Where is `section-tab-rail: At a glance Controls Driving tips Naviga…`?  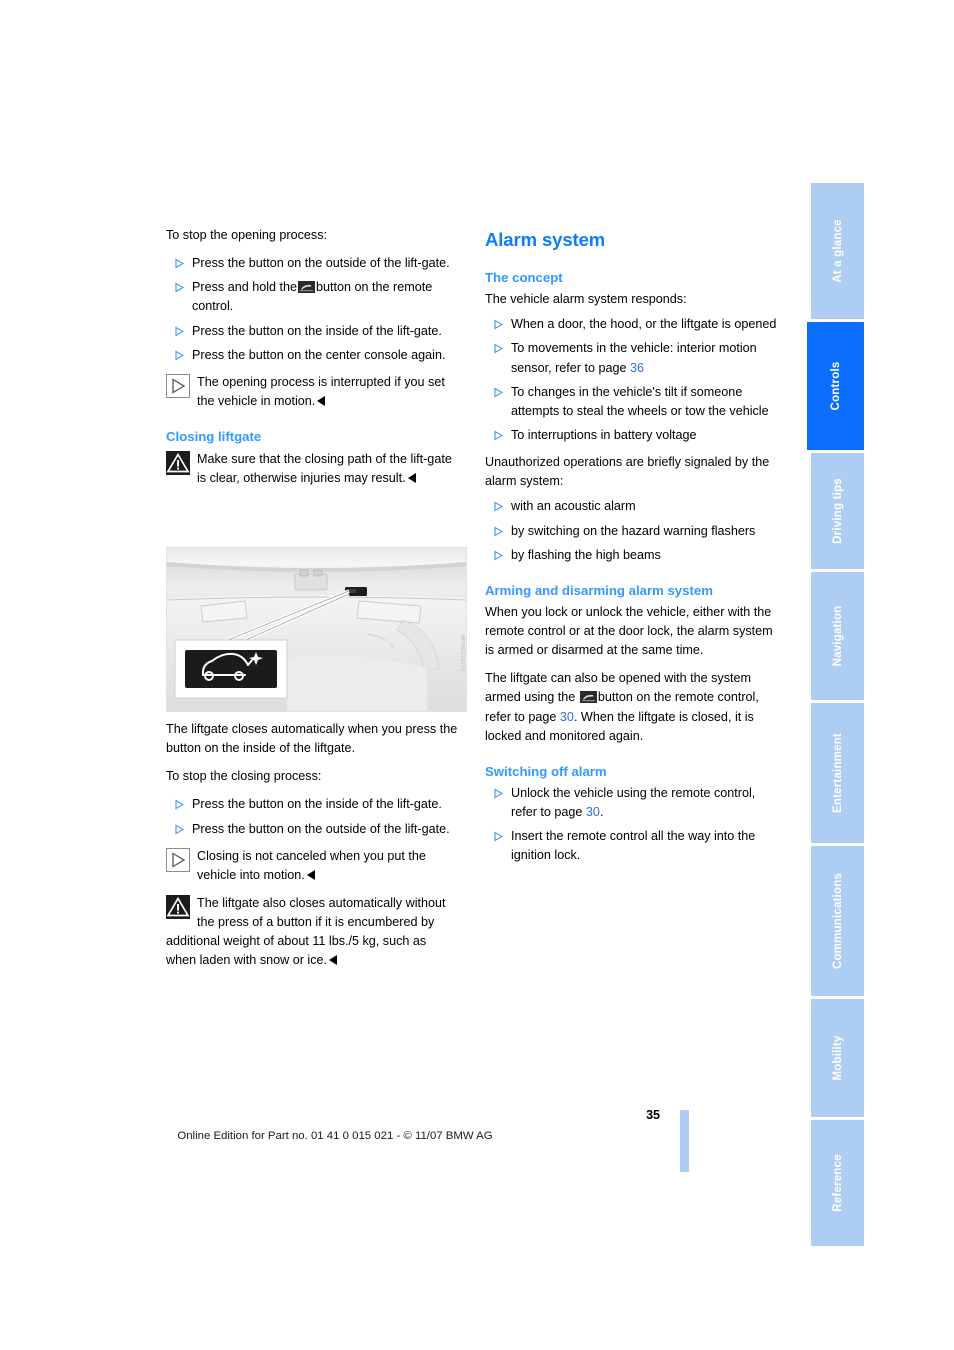 section-tab-rail: At a glance Controls Driving tips Naviga… is located at coordinates (835, 714).